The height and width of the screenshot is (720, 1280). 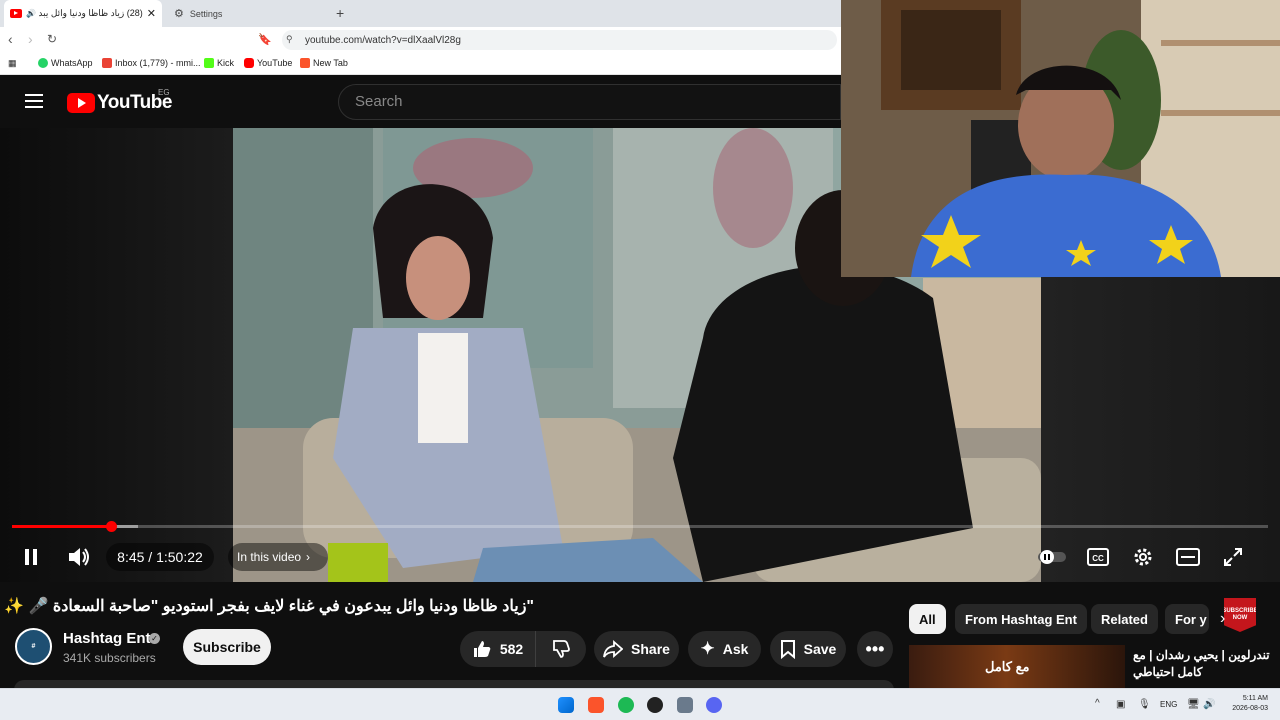 What do you see at coordinates (820, 649) in the screenshot?
I see `save-label: Save` at bounding box center [820, 649].